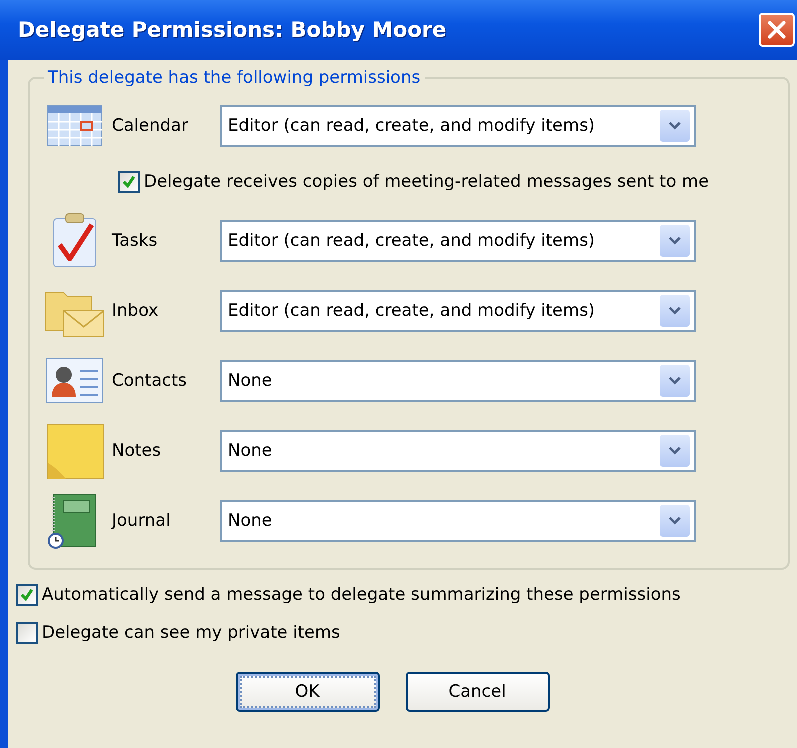  I want to click on folder-label: Calendar, so click(150, 126).